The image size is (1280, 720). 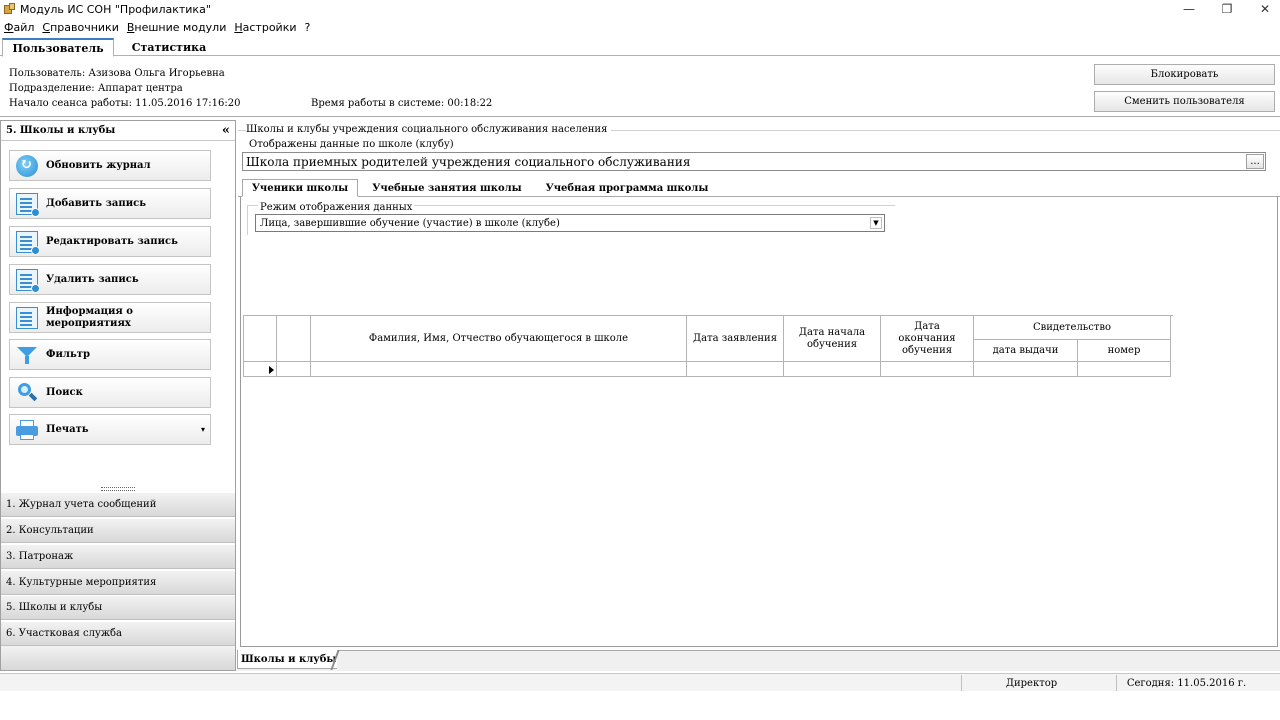 I want to click on grid-header-end-date: Дата окончания обучения, so click(x=927, y=339).